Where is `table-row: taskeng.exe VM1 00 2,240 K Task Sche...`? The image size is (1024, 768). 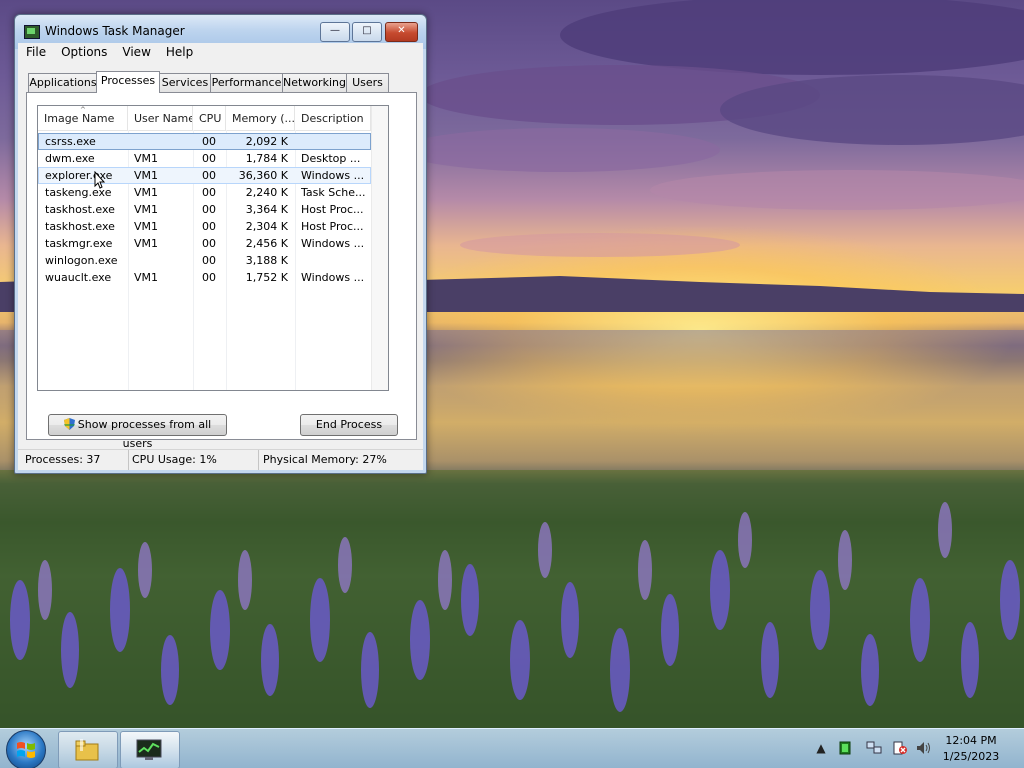 table-row: taskeng.exe VM1 00 2,240 K Task Sche... is located at coordinates (204, 192).